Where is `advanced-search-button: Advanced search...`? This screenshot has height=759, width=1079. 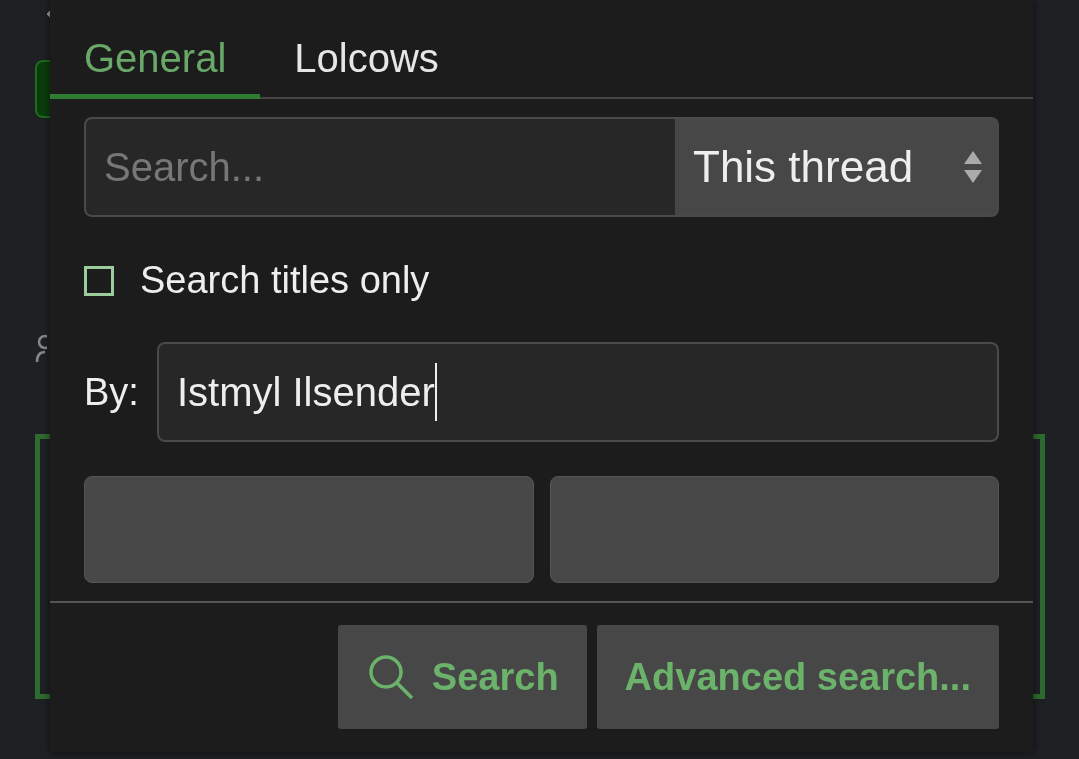
advanced-search-button: Advanced search... is located at coordinates (797, 677).